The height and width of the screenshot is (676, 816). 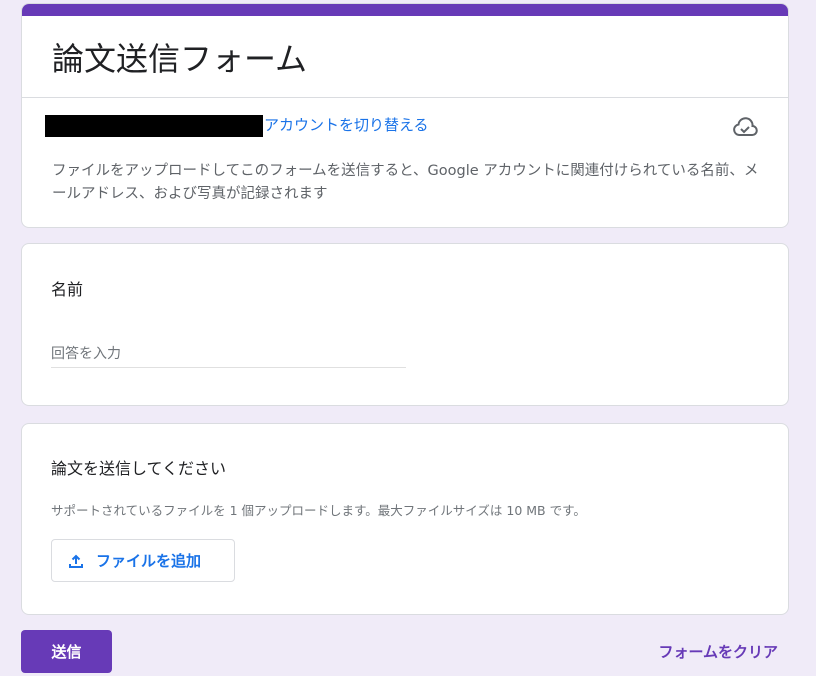 What do you see at coordinates (718, 651) in the screenshot?
I see `clear-form-button: フォームをクリア` at bounding box center [718, 651].